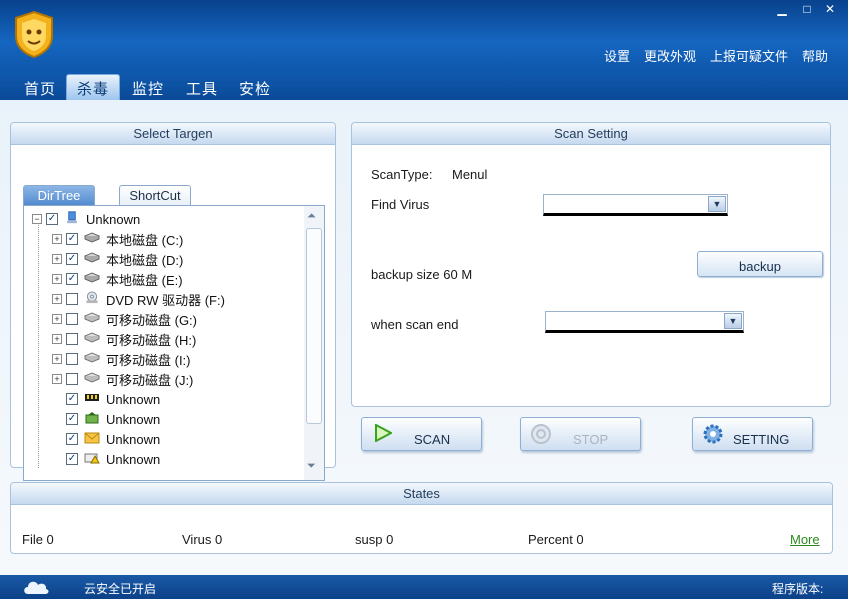 This screenshot has width=848, height=599. What do you see at coordinates (635, 205) in the screenshot?
I see `find-virus-select: ▼` at bounding box center [635, 205].